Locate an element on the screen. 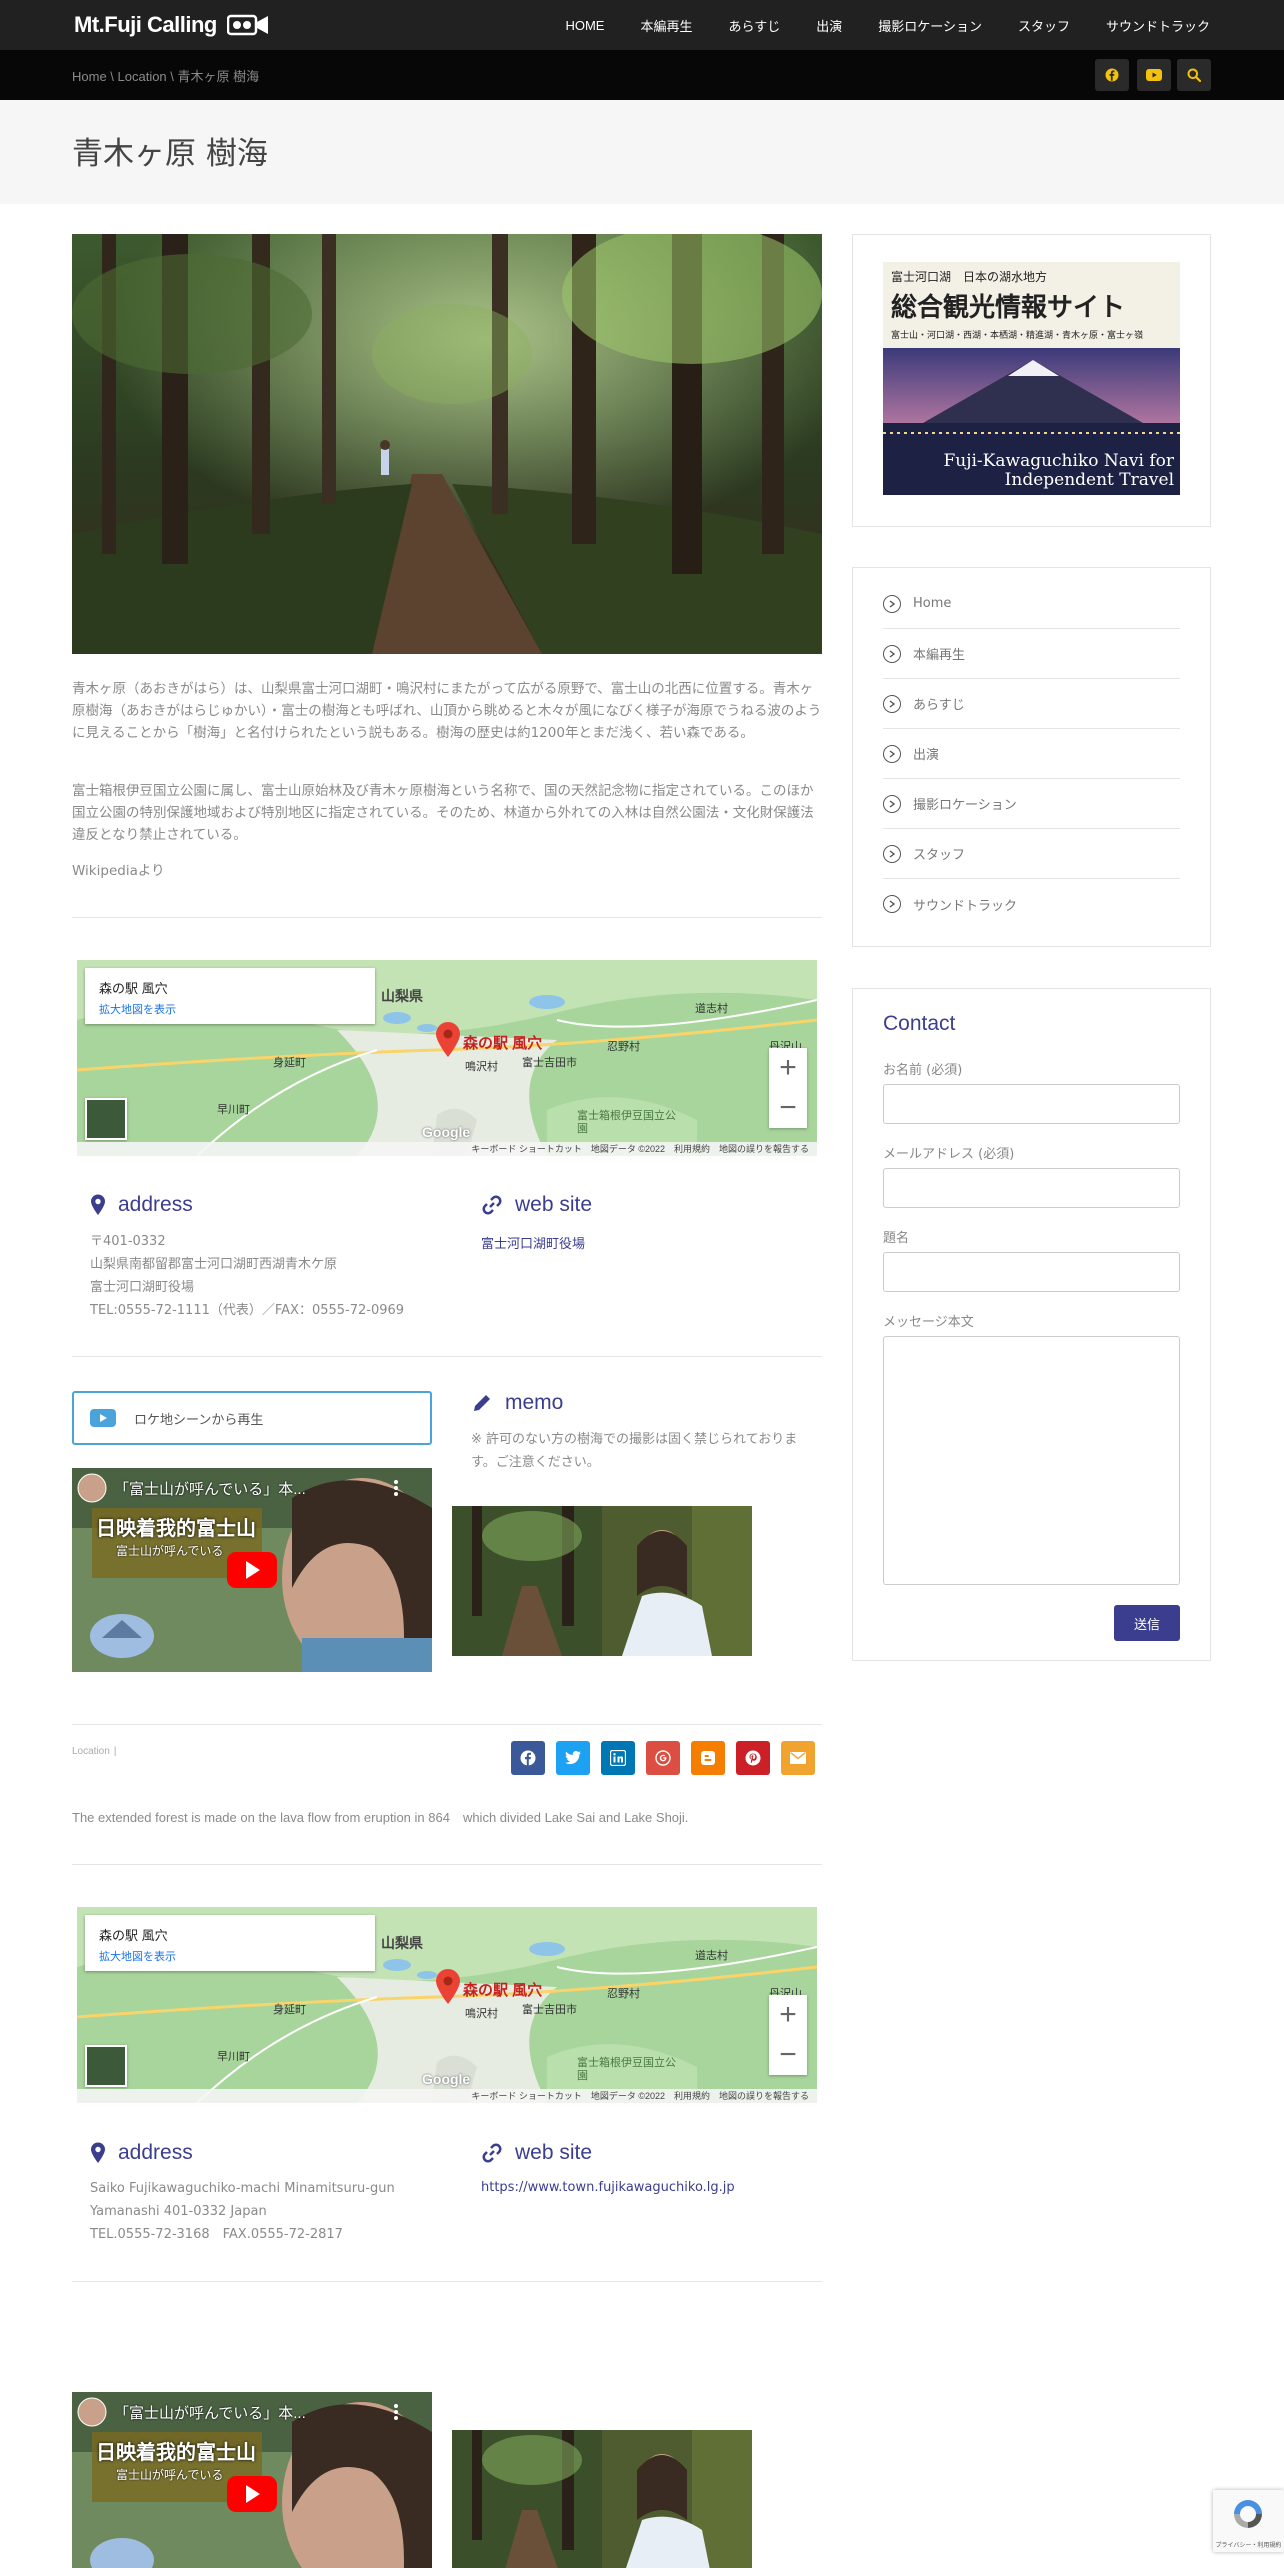 This screenshot has width=1284, height=2568. share-google is located at coordinates (663, 1758).